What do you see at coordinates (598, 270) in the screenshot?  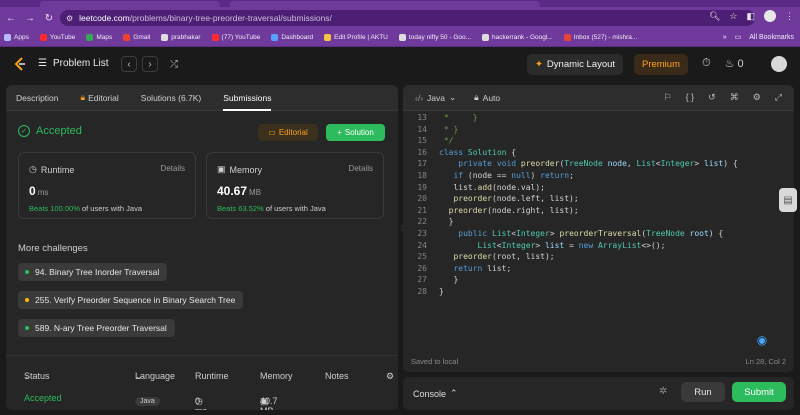 I see `code-line: 26 return list;` at bounding box center [598, 270].